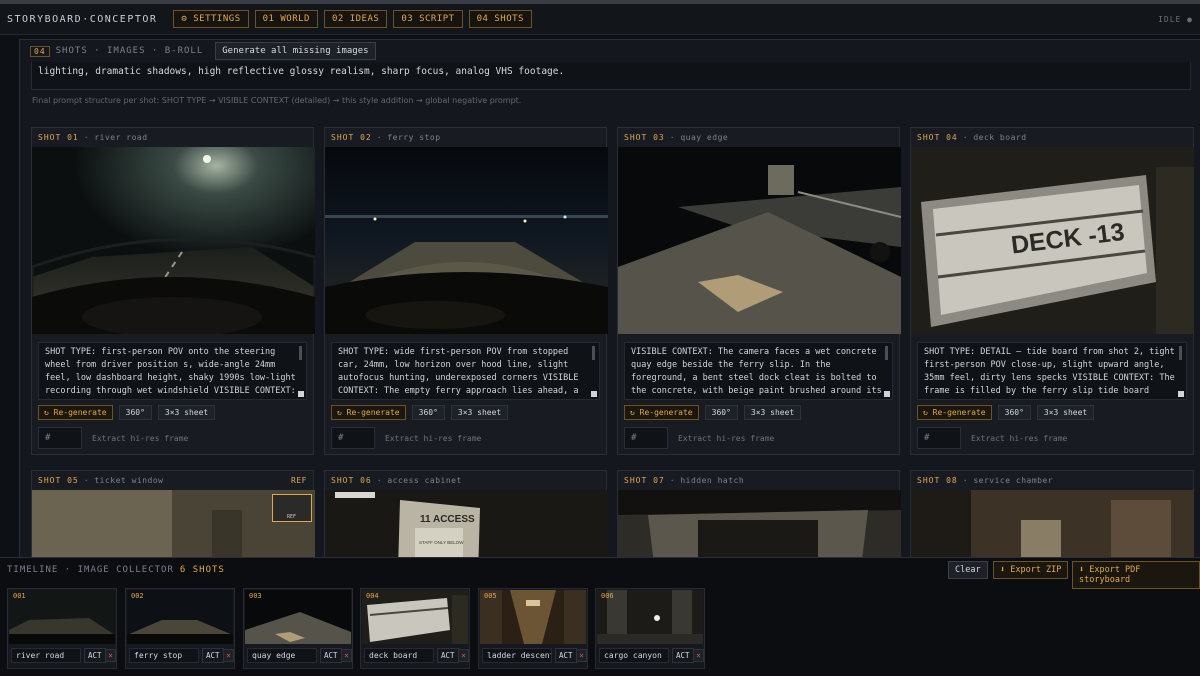 The height and width of the screenshot is (676, 1200). I want to click on shot-number: SHOT 07, so click(644, 480).